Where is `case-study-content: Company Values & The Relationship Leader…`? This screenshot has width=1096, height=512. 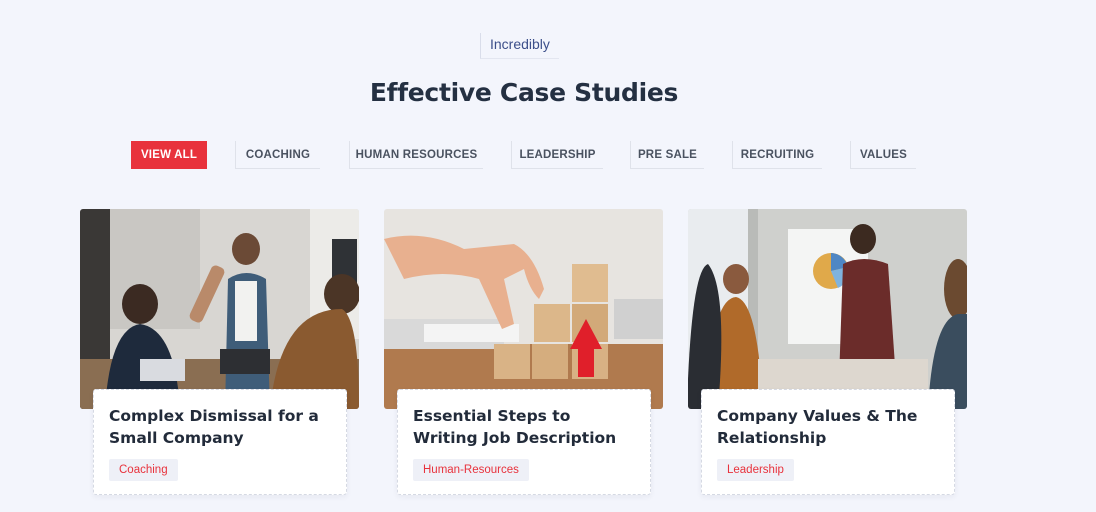
case-study-content: Company Values & The Relationship Leader… is located at coordinates (828, 442).